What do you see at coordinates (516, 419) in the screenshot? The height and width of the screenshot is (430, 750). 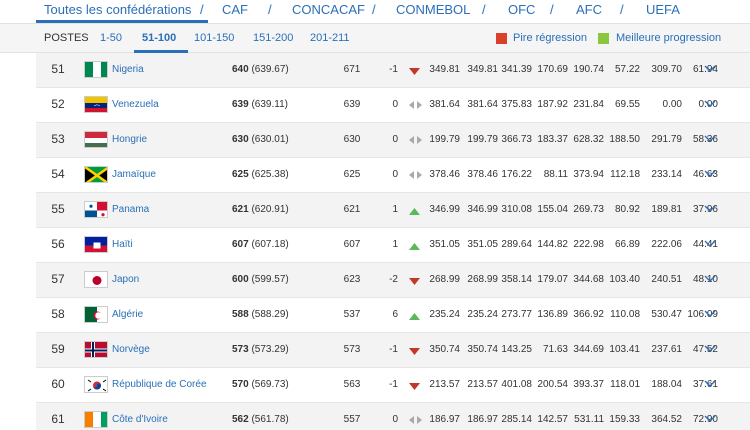 I see `score-value: 285.14` at bounding box center [516, 419].